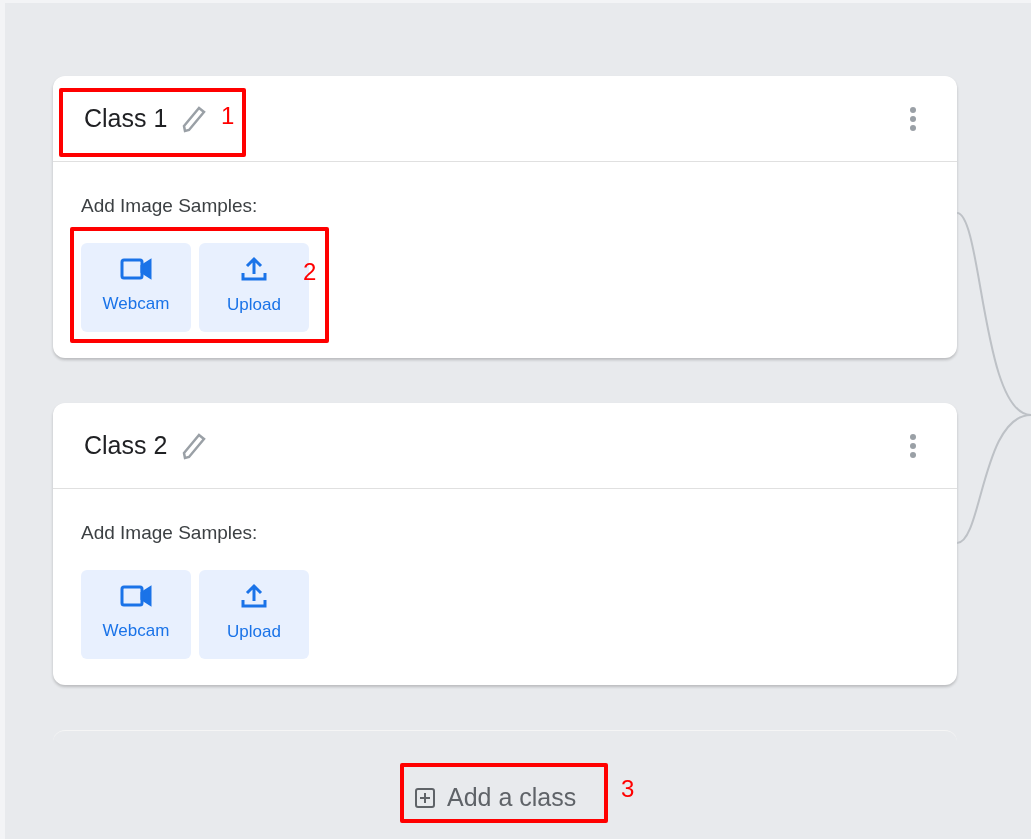  Describe the element at coordinates (126, 118) in the screenshot. I see `class-title: Class 1` at that location.